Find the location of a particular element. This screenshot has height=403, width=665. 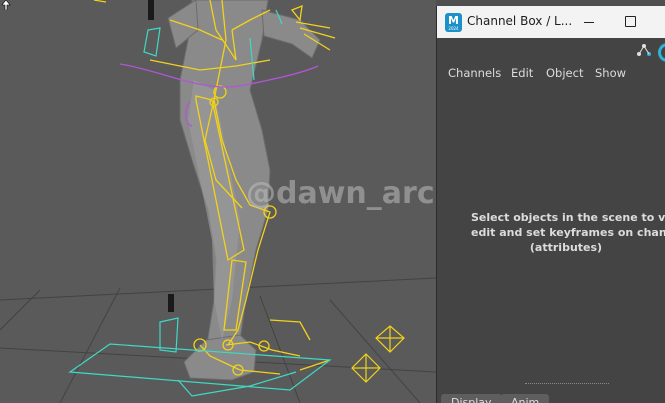

layer-editor-tabs: Display Anim is located at coordinates (553, 398).